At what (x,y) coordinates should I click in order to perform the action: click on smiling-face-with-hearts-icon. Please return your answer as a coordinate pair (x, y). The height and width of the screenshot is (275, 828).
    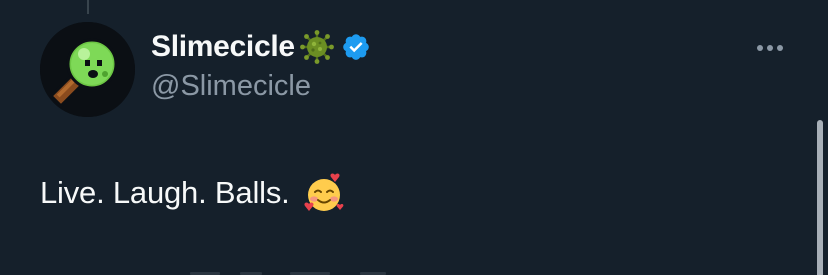
    Looking at the image, I should click on (324, 193).